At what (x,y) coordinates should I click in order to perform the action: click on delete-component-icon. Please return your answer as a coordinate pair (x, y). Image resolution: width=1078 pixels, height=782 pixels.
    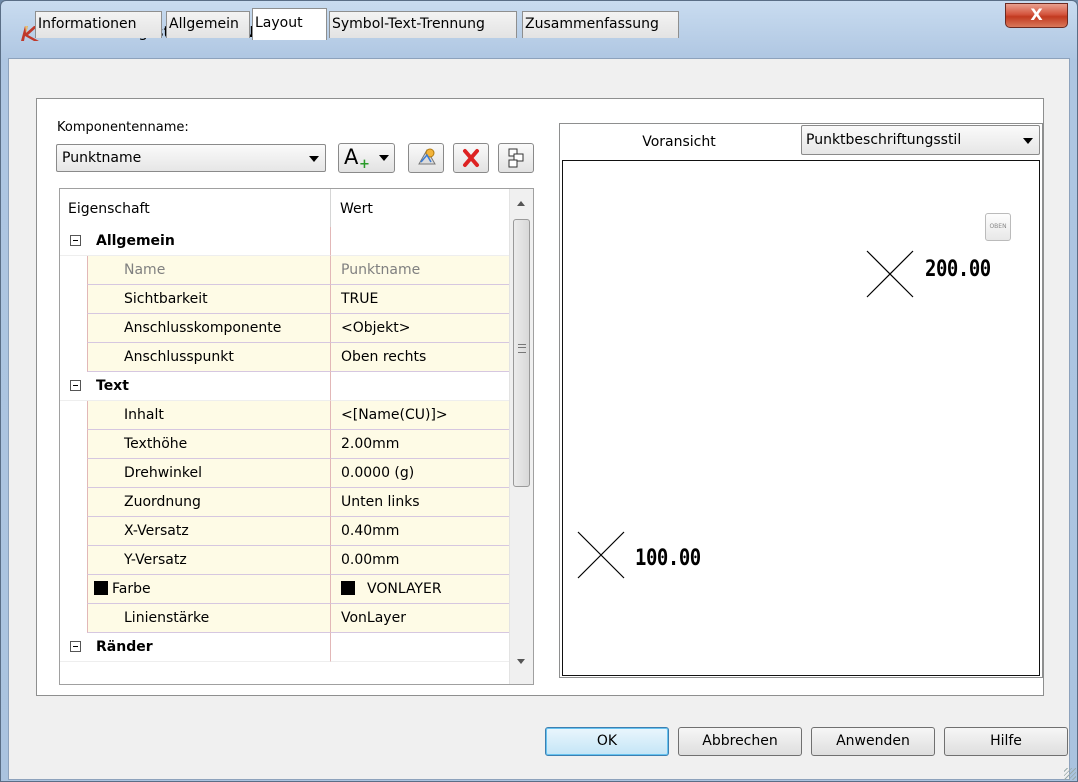
    Looking at the image, I should click on (471, 158).